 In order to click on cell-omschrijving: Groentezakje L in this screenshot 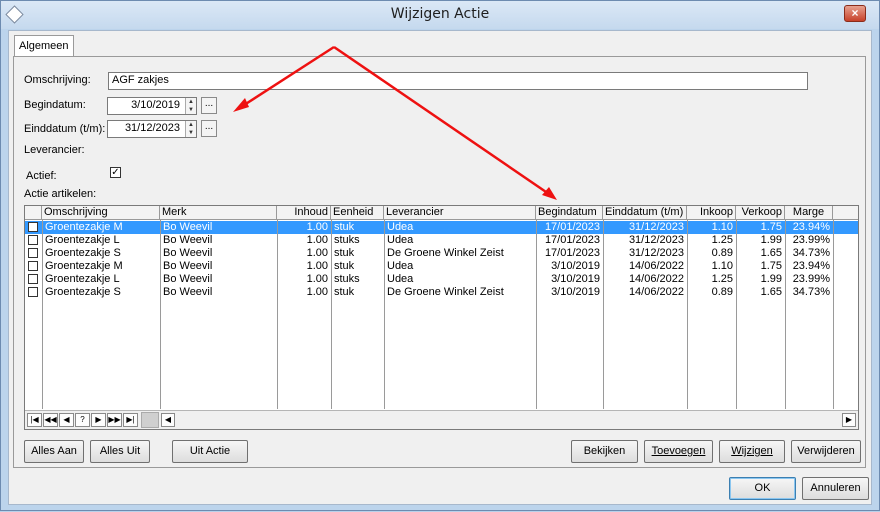, I will do `click(82, 240)`.